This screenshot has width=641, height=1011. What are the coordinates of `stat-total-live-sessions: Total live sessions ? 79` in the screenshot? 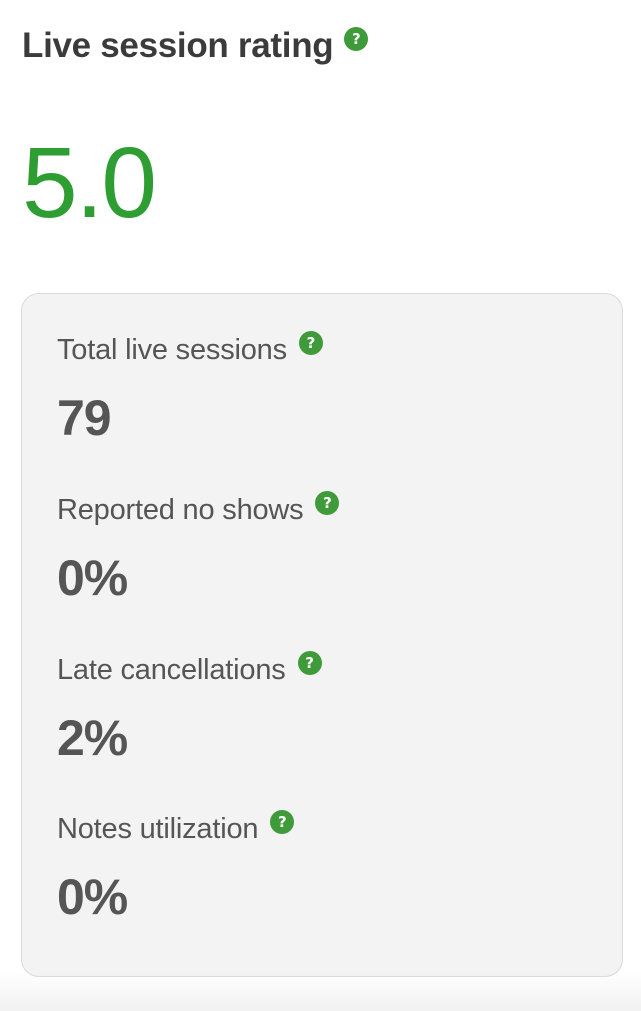 It's located at (190, 389).